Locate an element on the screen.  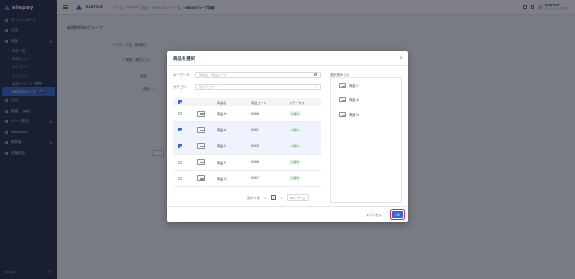
total-count: 合計 5 件 is located at coordinates (253, 197).